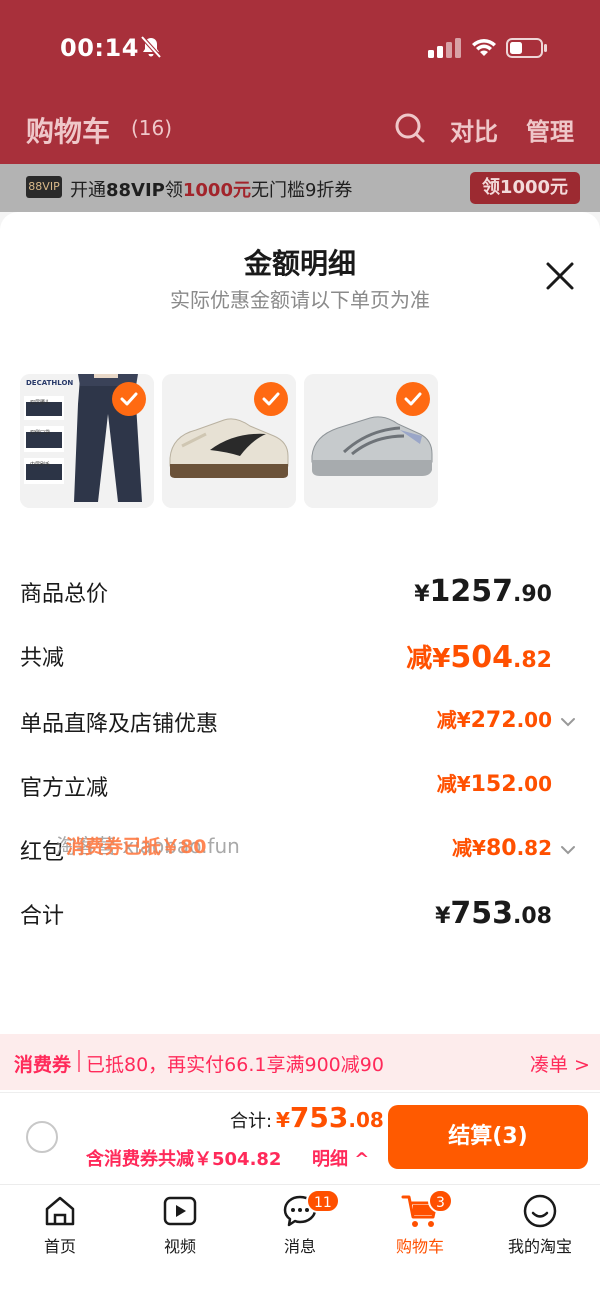  I want to click on status-time: 00:14, so click(99, 48).